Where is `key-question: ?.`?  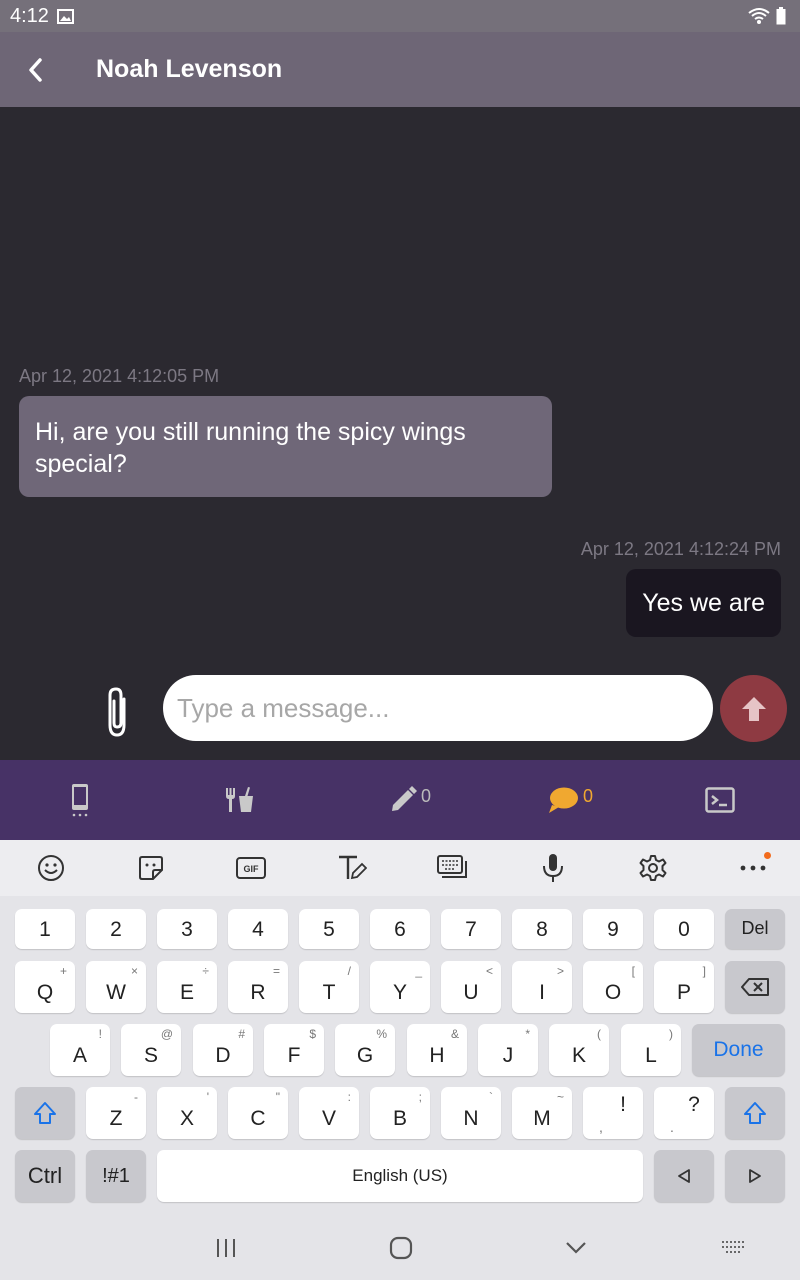 key-question: ?. is located at coordinates (684, 1113).